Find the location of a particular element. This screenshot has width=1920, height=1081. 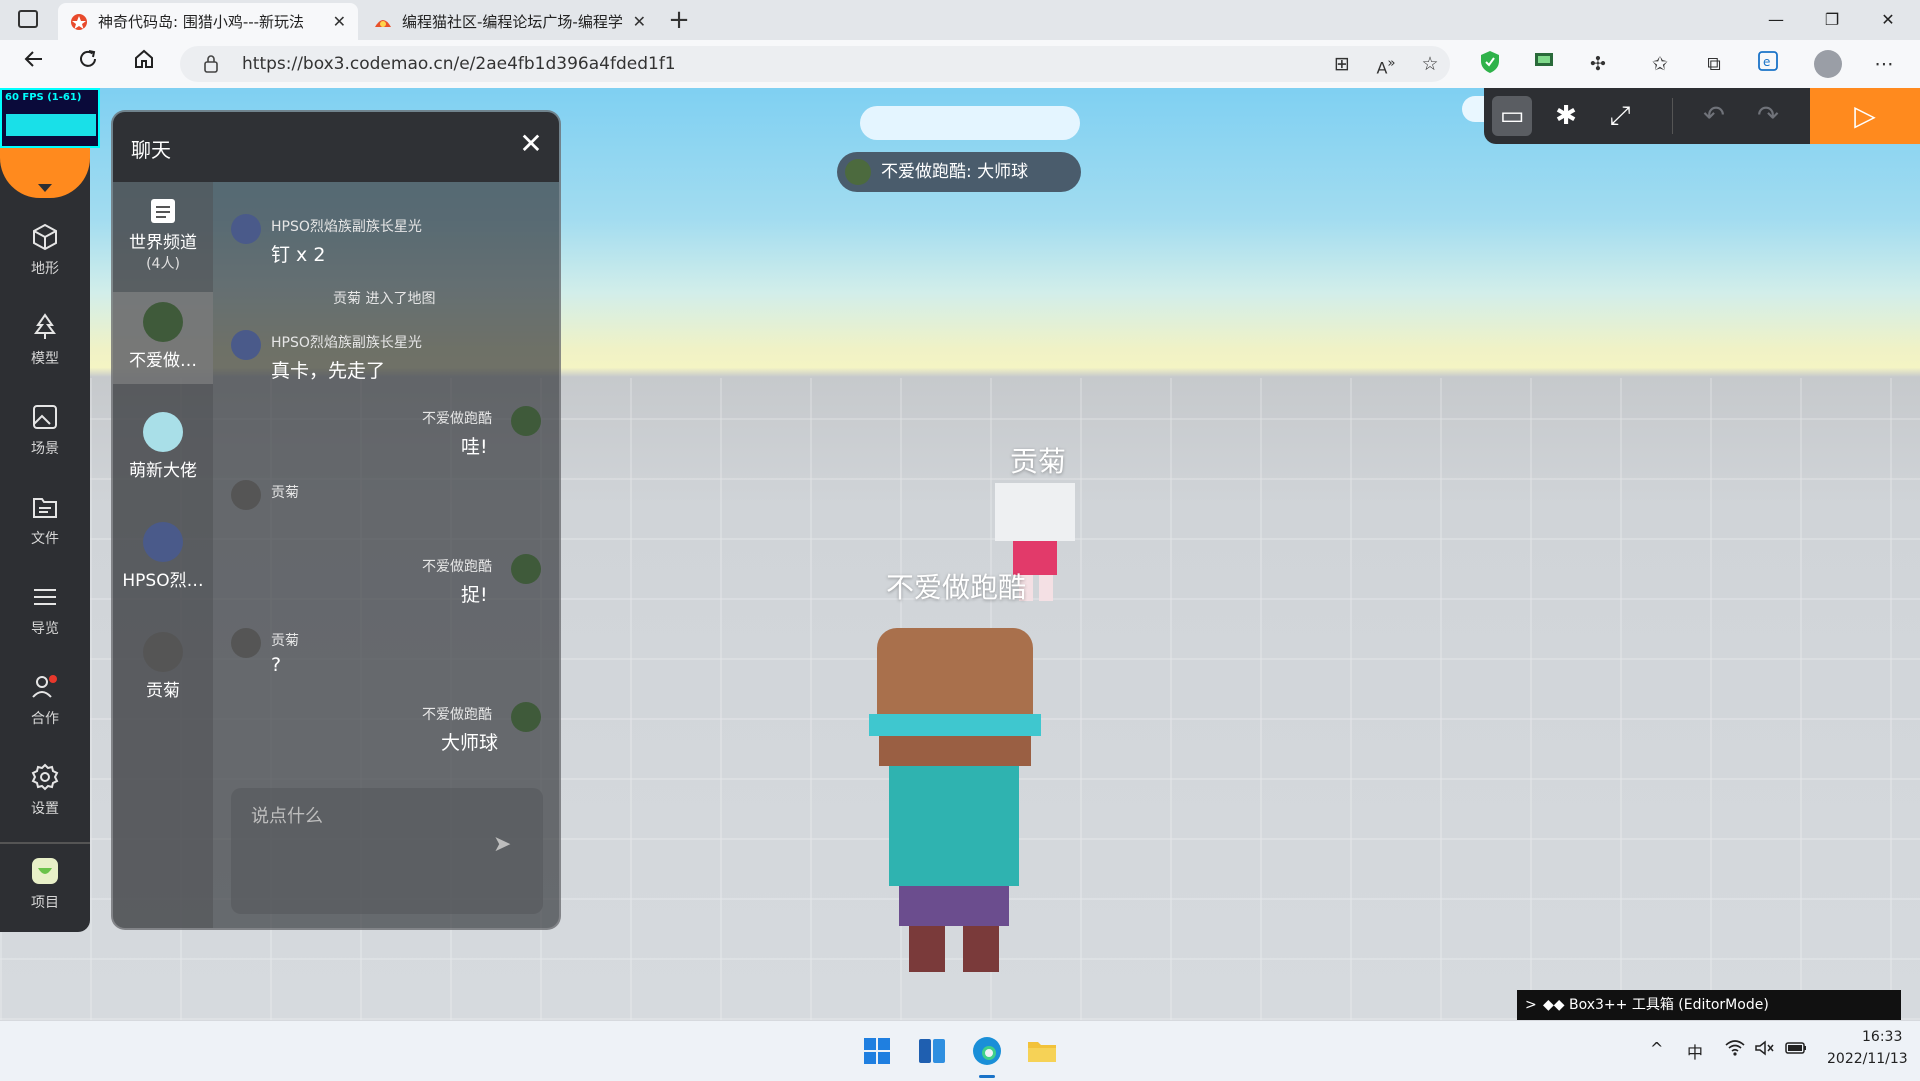

sidebar-item-guide: 导览 is located at coordinates (45, 622).